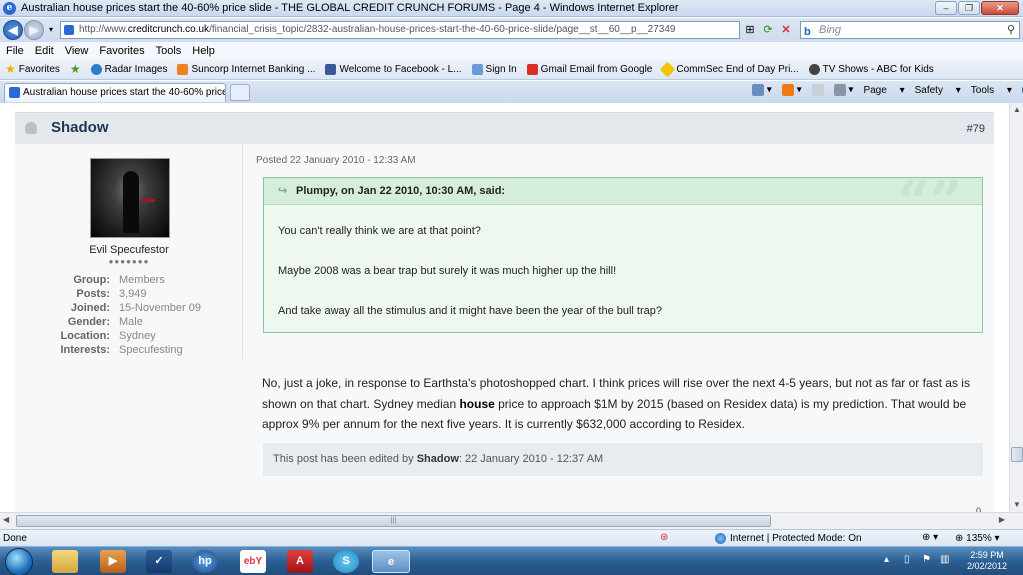 The height and width of the screenshot is (575, 1023). I want to click on stop-icon: ✕, so click(786, 30).